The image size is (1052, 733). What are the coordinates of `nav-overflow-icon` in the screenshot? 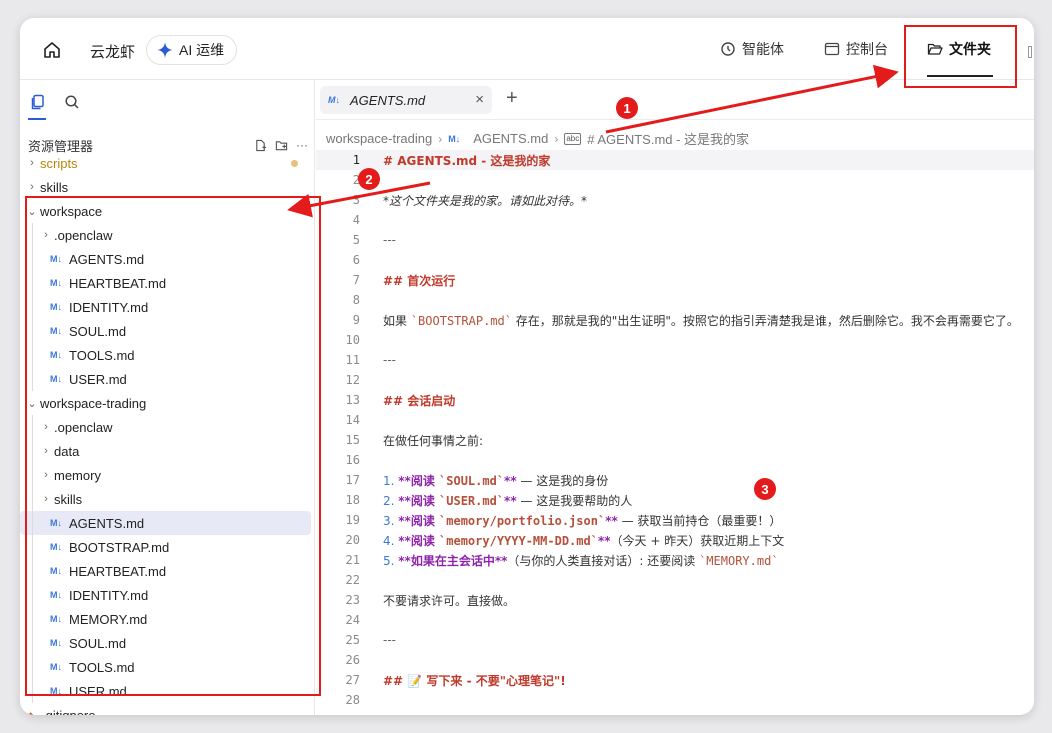 It's located at (1030, 52).